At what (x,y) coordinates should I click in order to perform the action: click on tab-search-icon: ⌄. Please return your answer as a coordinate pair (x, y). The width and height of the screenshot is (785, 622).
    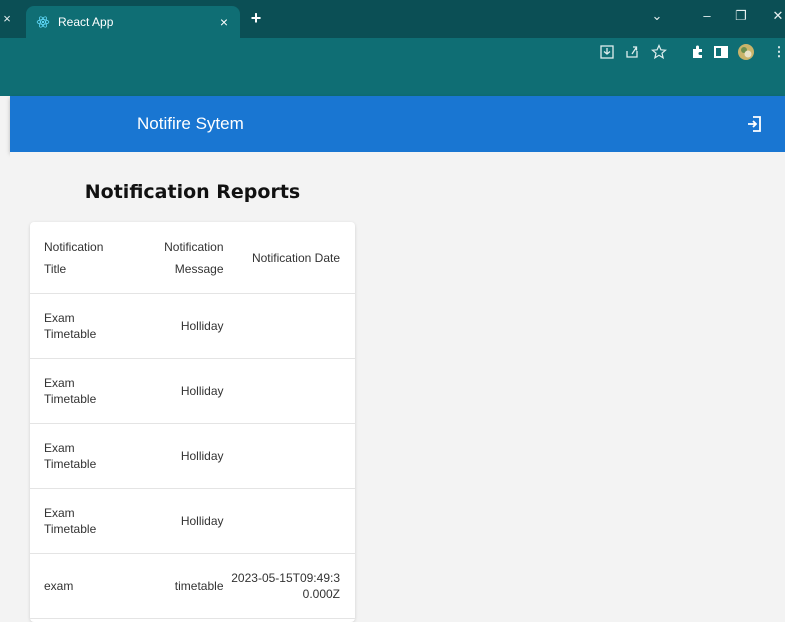
    Looking at the image, I should click on (657, 16).